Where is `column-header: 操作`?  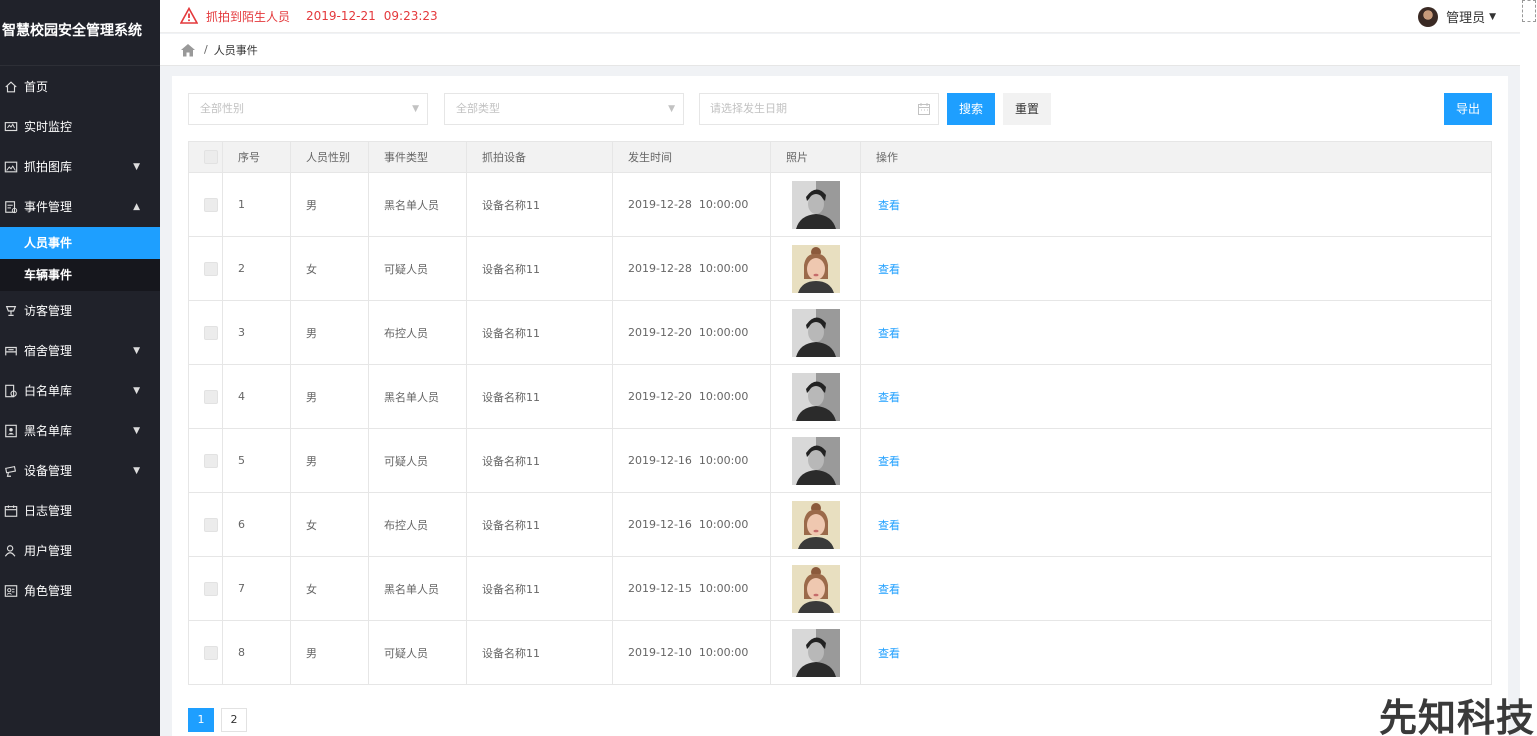
column-header: 操作 is located at coordinates (1176, 157).